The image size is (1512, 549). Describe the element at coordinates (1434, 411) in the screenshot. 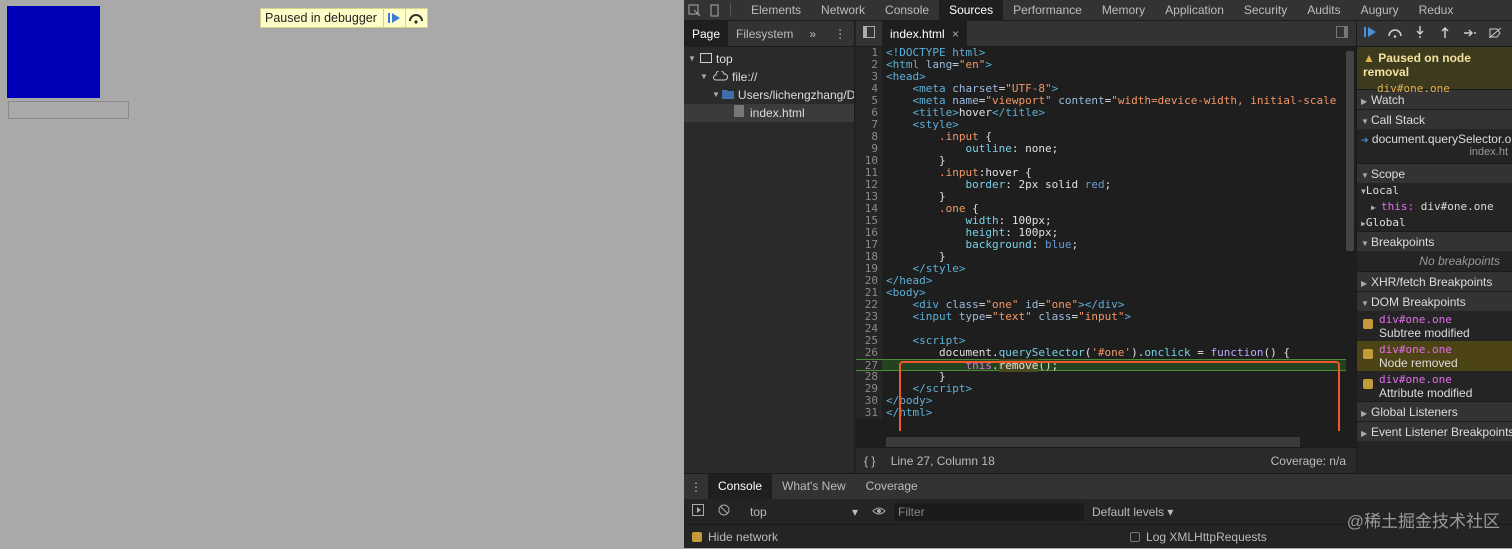

I see `section-global-listeners: ▶ Global Listeners` at that location.